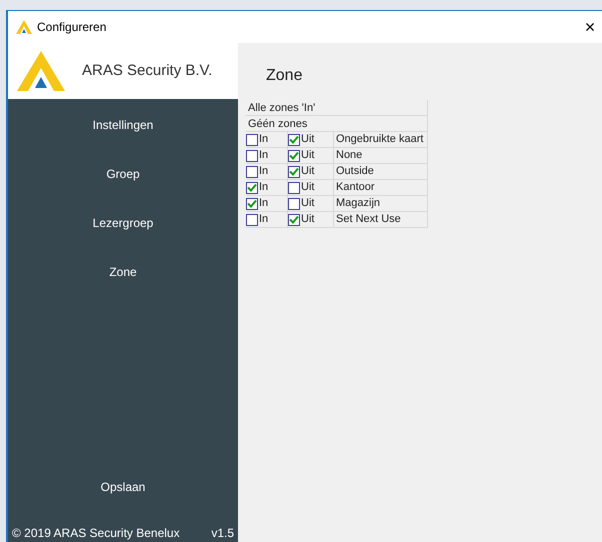  Describe the element at coordinates (357, 204) in the screenshot. I see `zone-name: Magazijn` at that location.